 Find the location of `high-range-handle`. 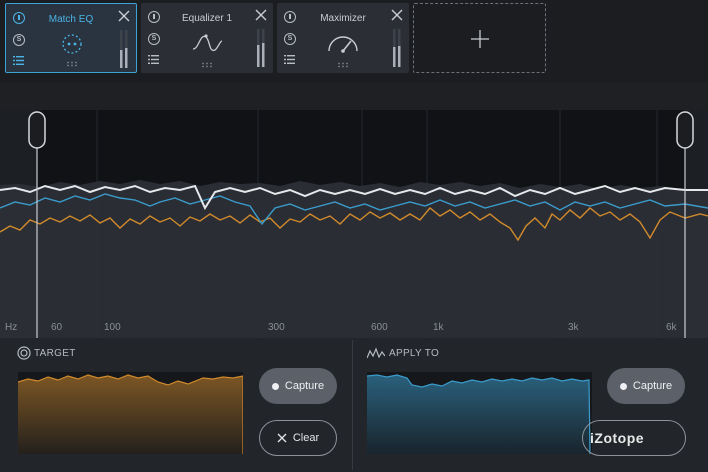

high-range-handle is located at coordinates (685, 130).